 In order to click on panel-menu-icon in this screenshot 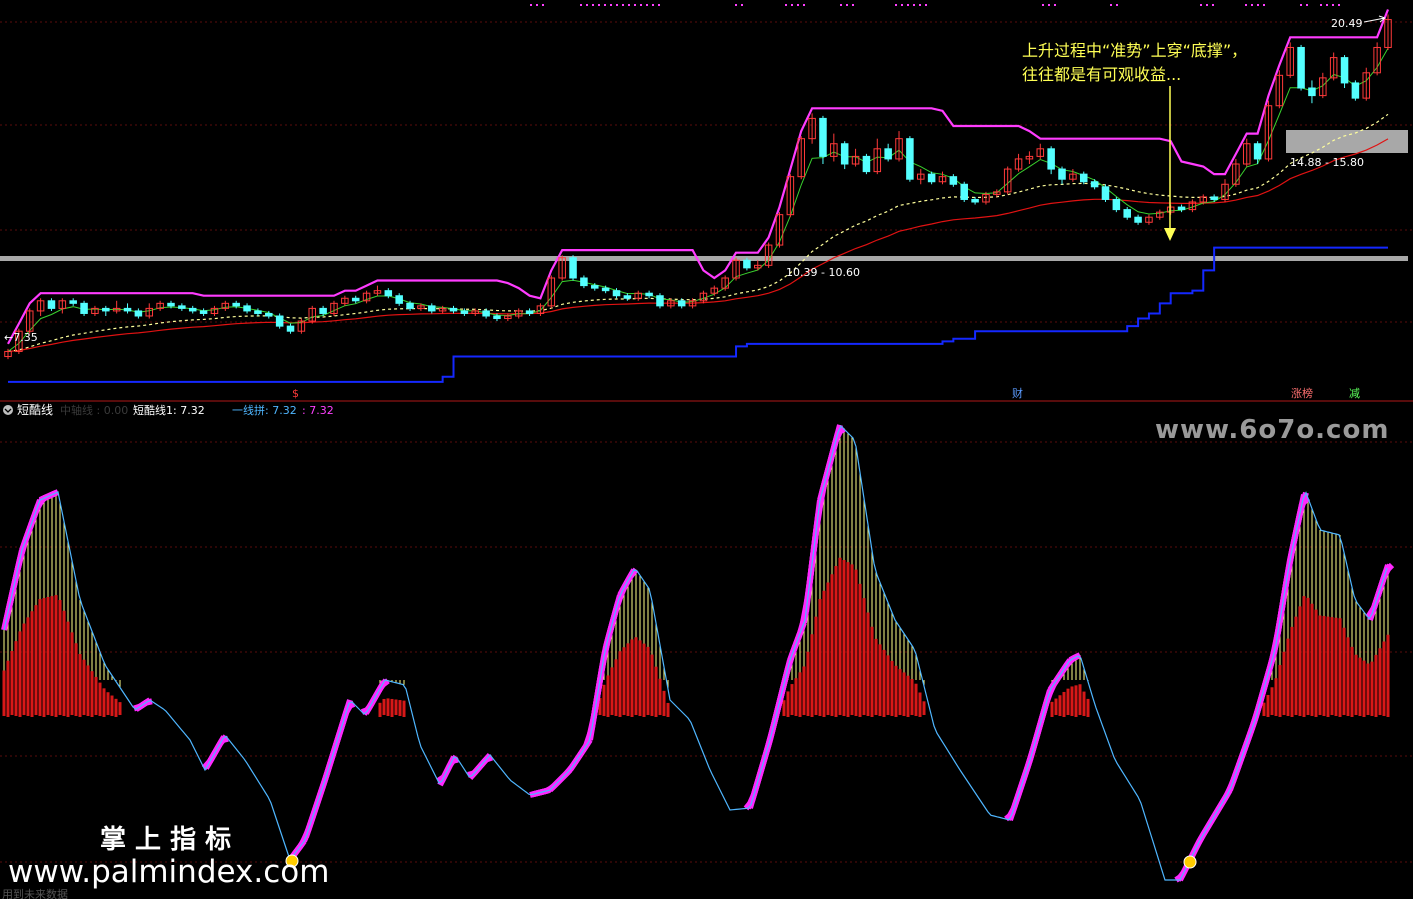, I will do `click(8, 410)`.